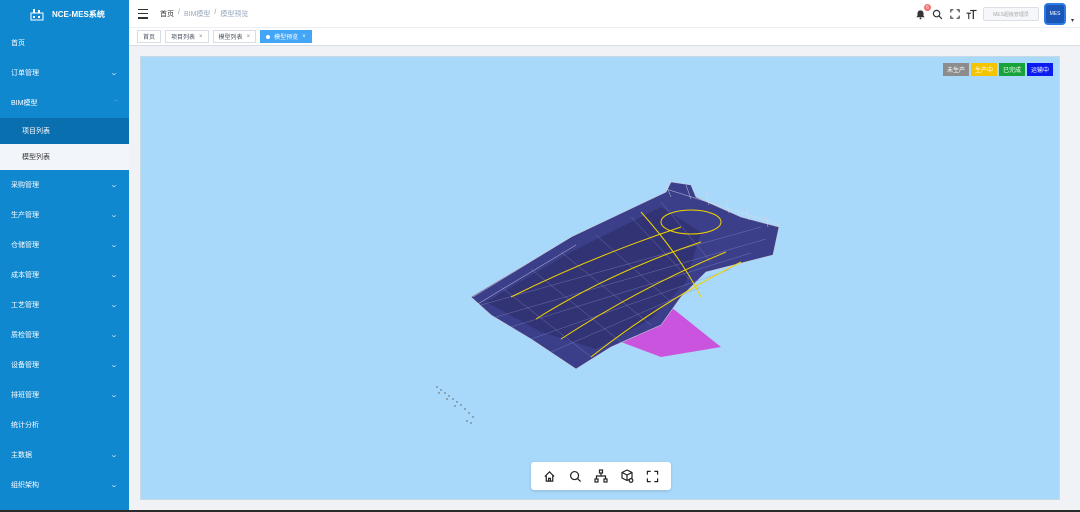 This screenshot has height=512, width=1080. Describe the element at coordinates (230, 38) in the screenshot. I see `tag-label: 模型列表` at that location.